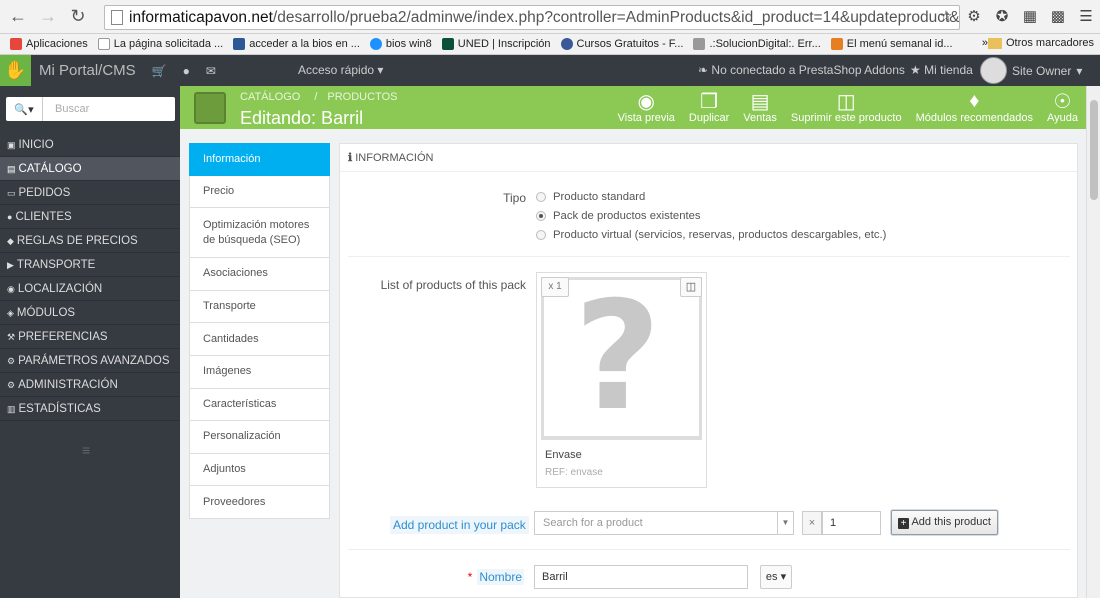 The width and height of the screenshot is (1100, 598). I want to click on breadcrumb-catalog: CATÁLOGO, so click(270, 97).